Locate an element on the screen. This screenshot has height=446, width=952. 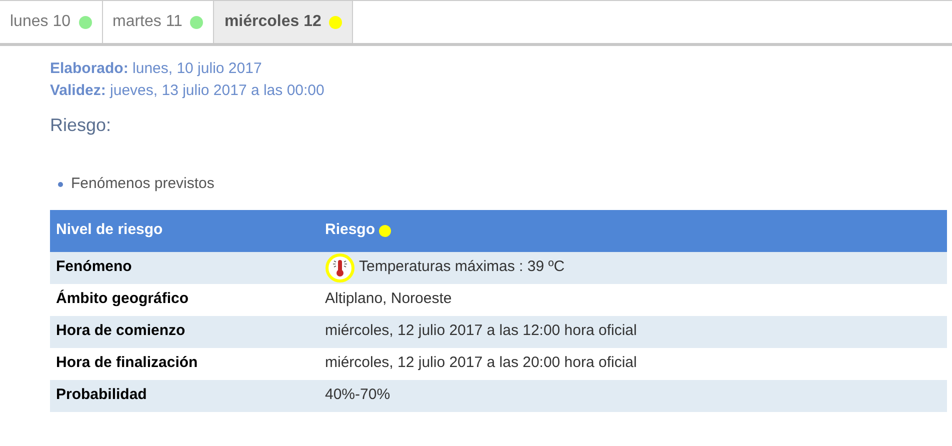
row-value: miércoles, 12 julio 2017 a las 20:00 hora oficial is located at coordinates (481, 363).